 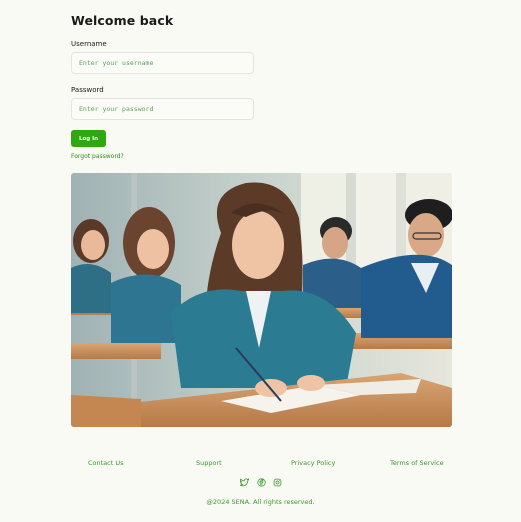 I want to click on login-button: Log In, so click(x=88, y=138).